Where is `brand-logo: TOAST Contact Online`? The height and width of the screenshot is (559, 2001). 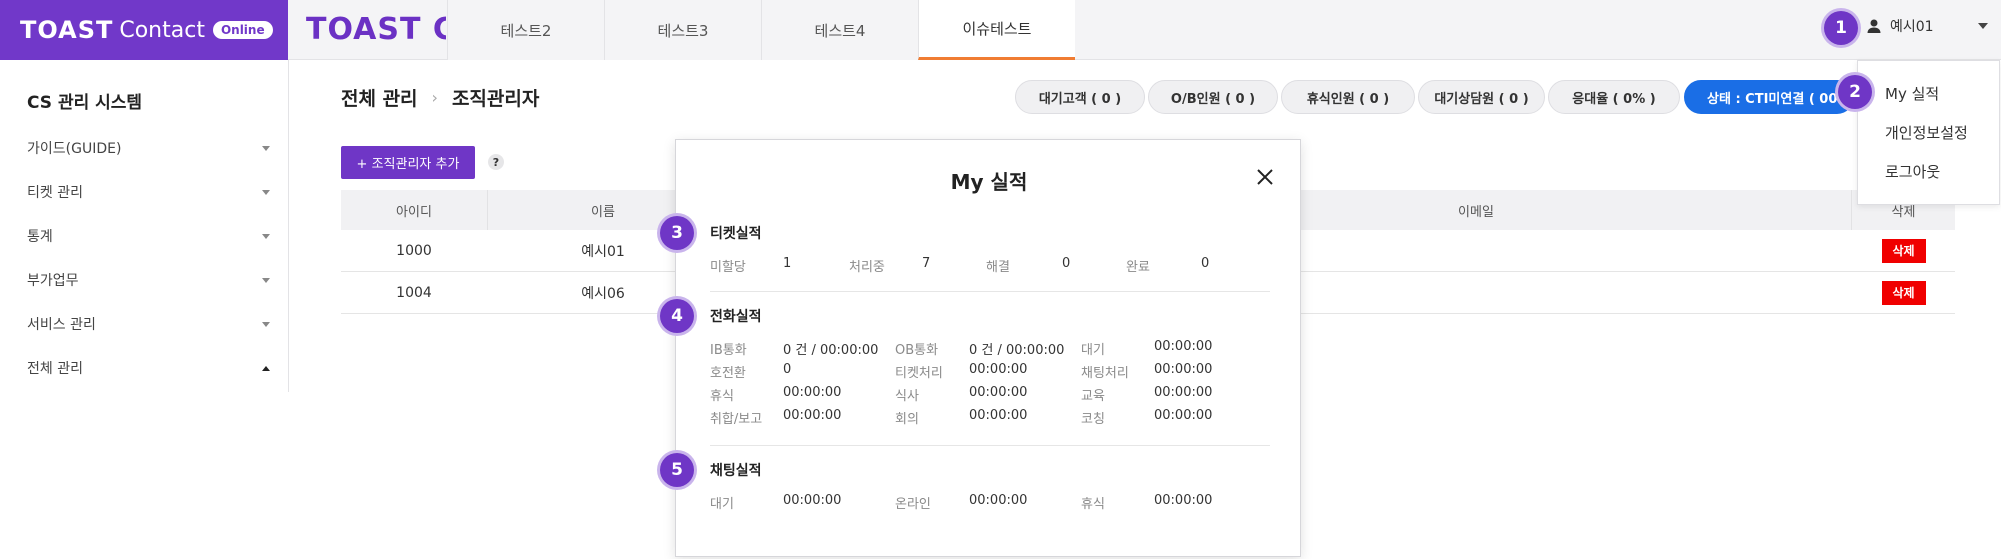
brand-logo: TOAST Contact Online is located at coordinates (144, 30).